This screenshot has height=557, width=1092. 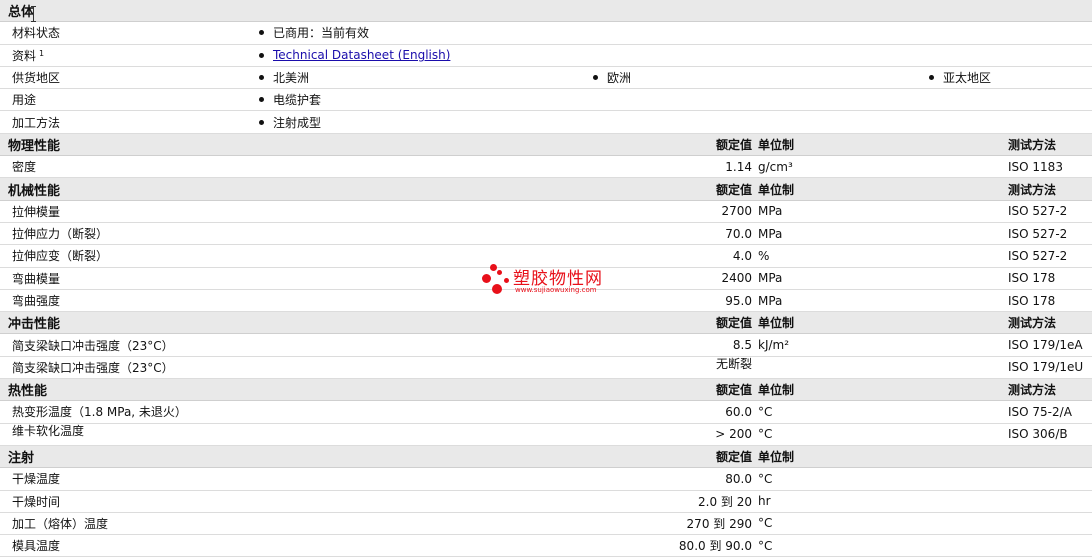 What do you see at coordinates (552, 281) in the screenshot?
I see `watermark-logo: 塑胶物性网 www.sujiaowuxing.com` at bounding box center [552, 281].